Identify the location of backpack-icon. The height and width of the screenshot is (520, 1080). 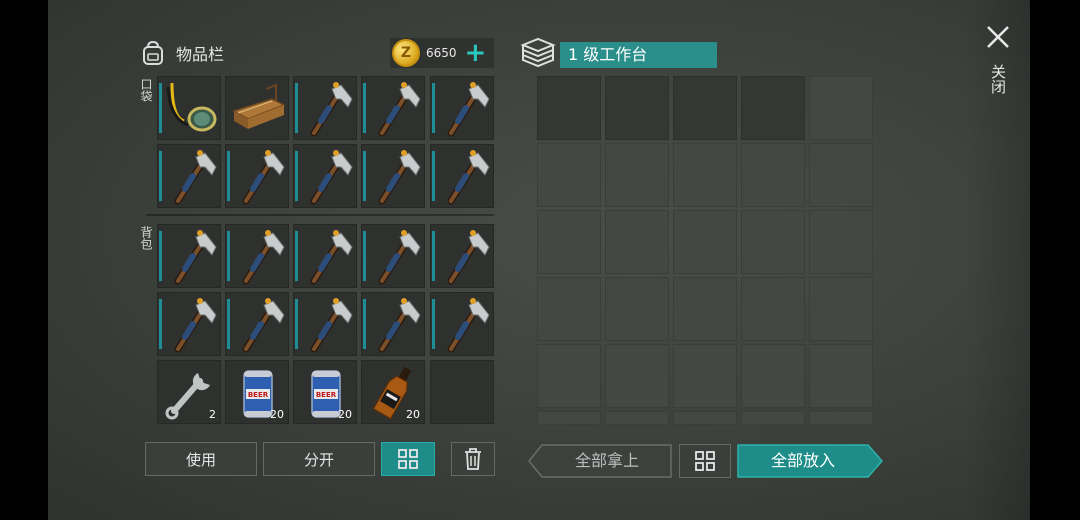
(153, 52).